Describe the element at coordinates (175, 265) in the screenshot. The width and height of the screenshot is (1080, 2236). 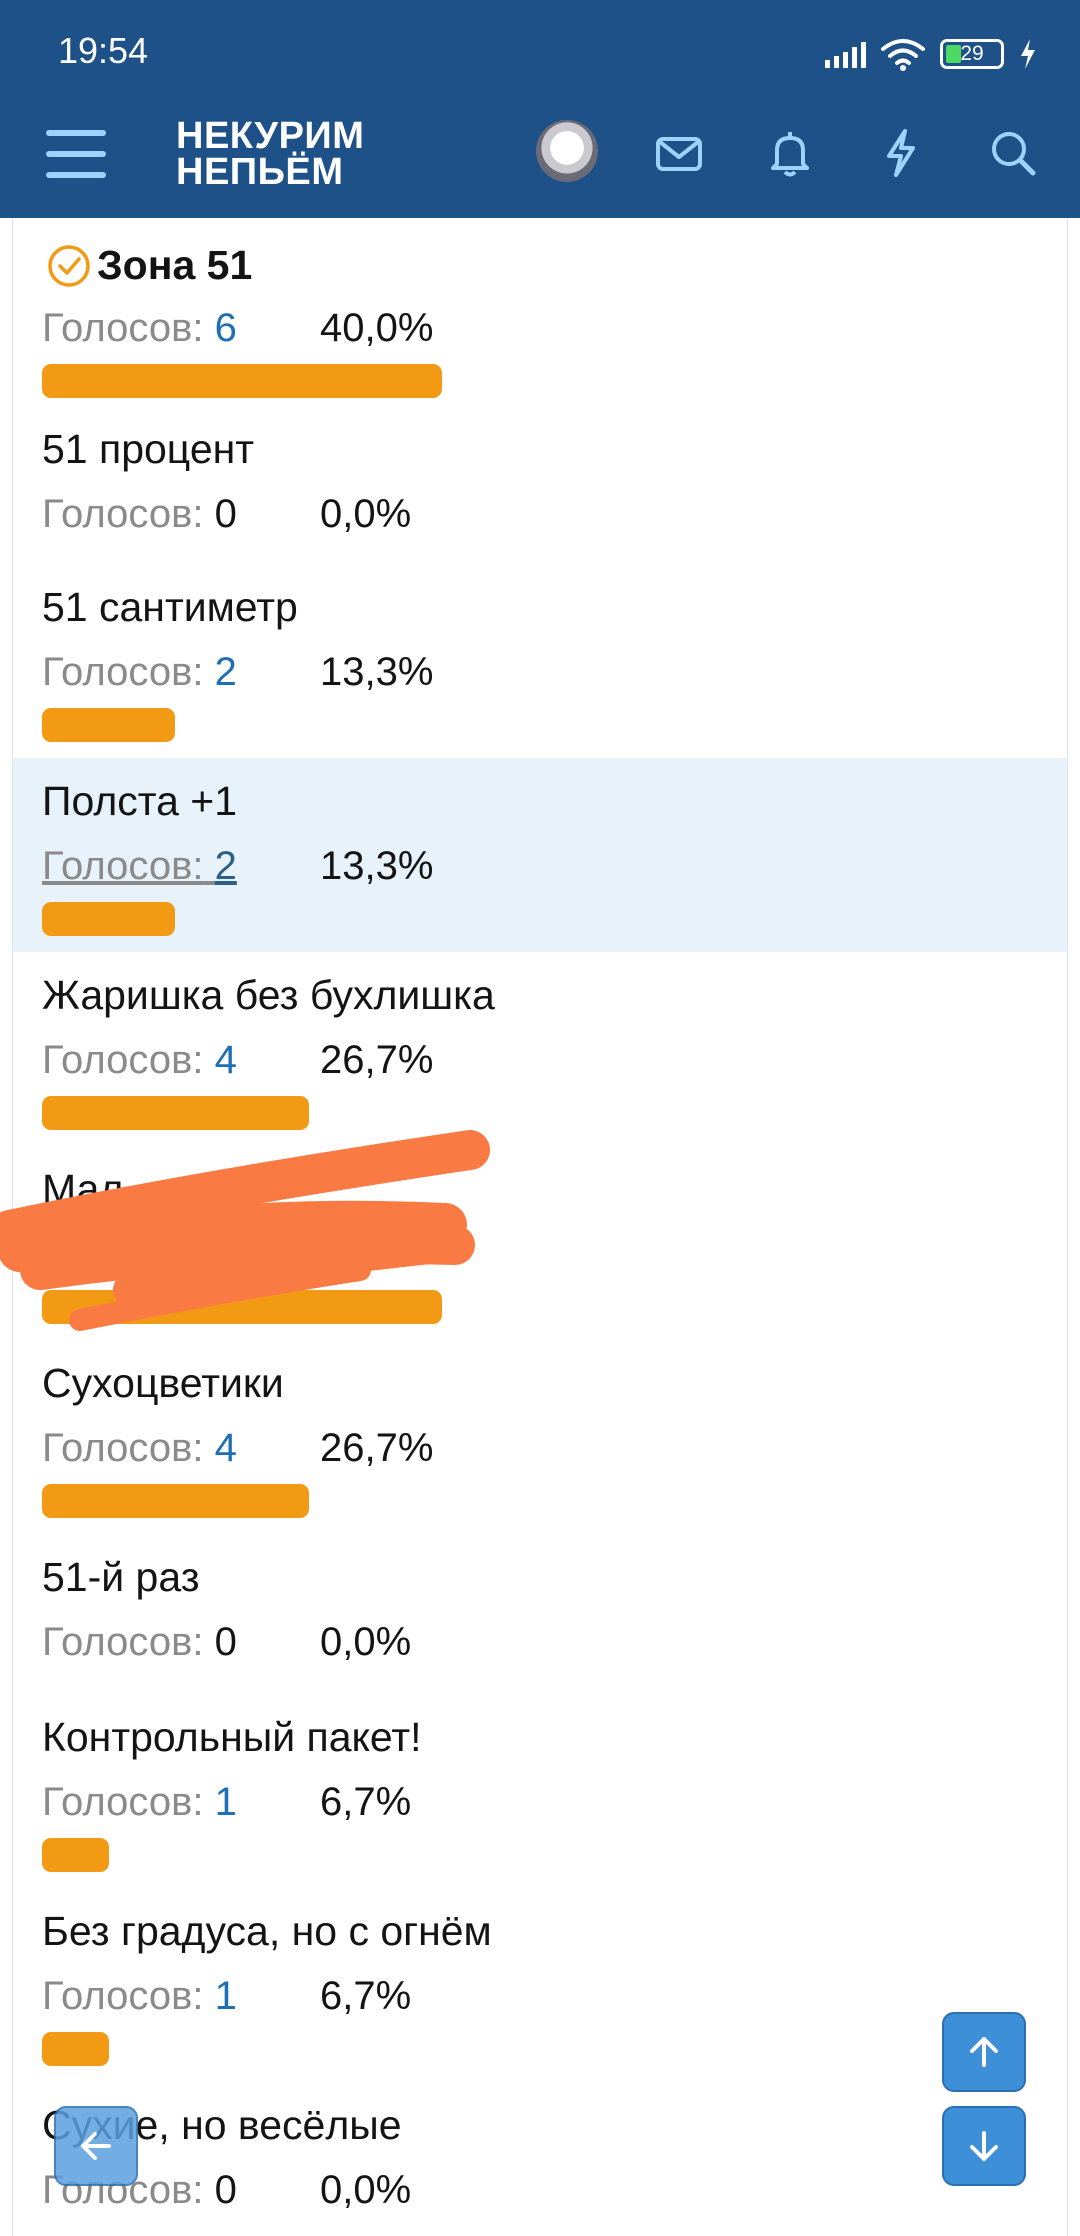
I see `poll-option-title: Зона 51` at that location.